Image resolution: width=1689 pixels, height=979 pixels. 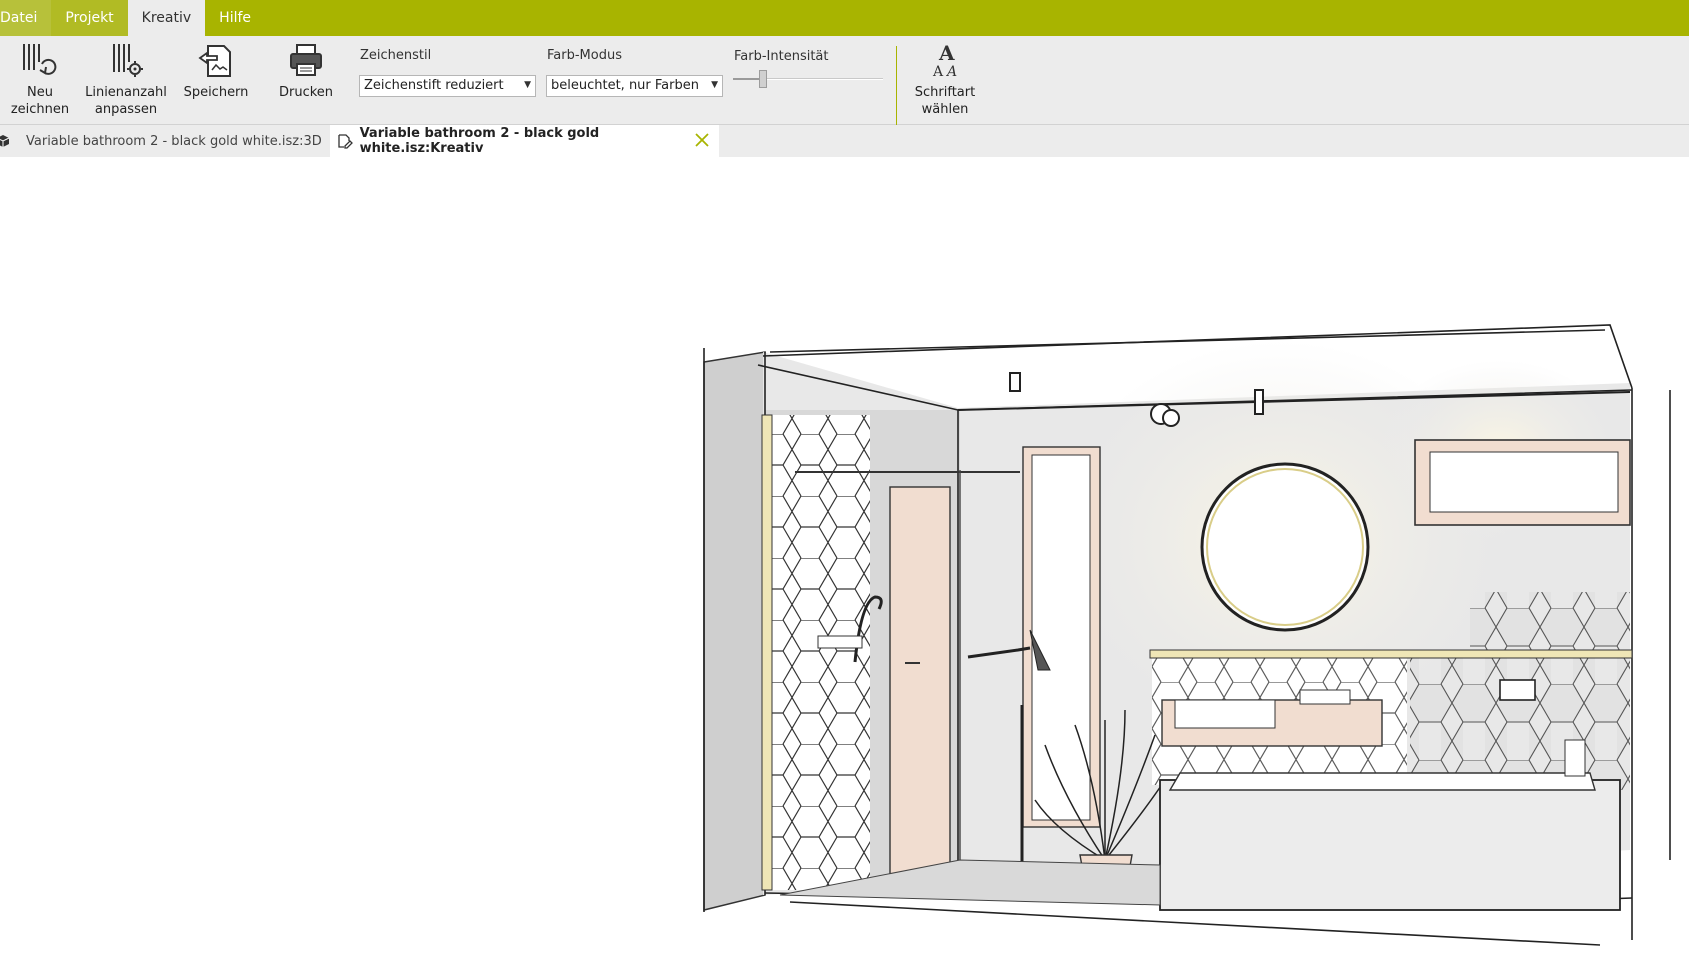 I want to click on drawing-style-select: Zeichenstift reduziert ▼, so click(x=447, y=86).